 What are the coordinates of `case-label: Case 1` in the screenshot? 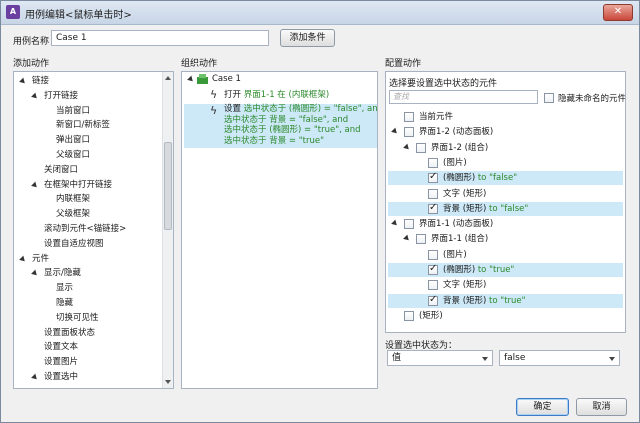 It's located at (226, 79).